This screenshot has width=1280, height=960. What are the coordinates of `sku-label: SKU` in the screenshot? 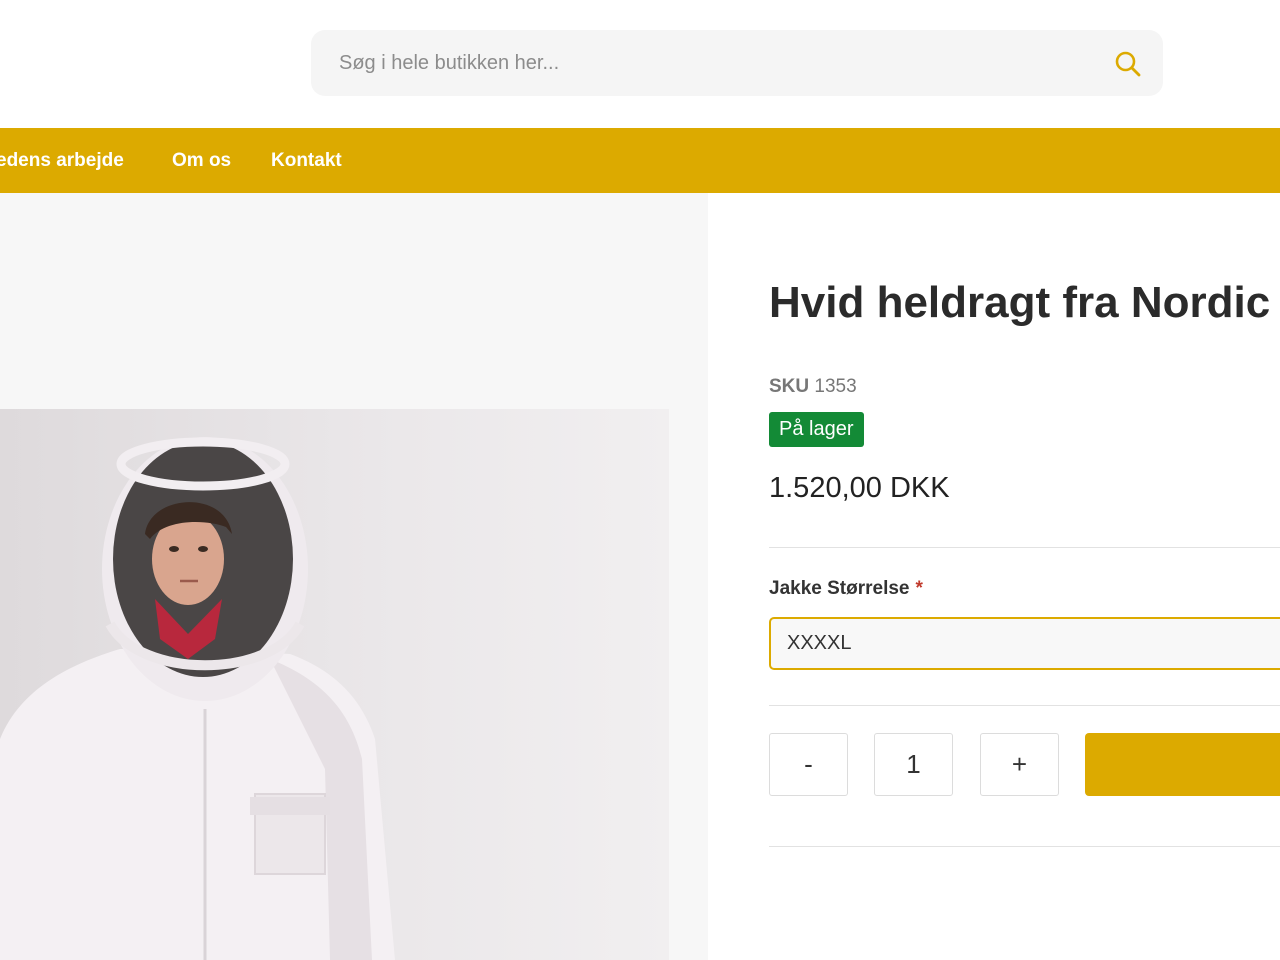 It's located at (789, 386).